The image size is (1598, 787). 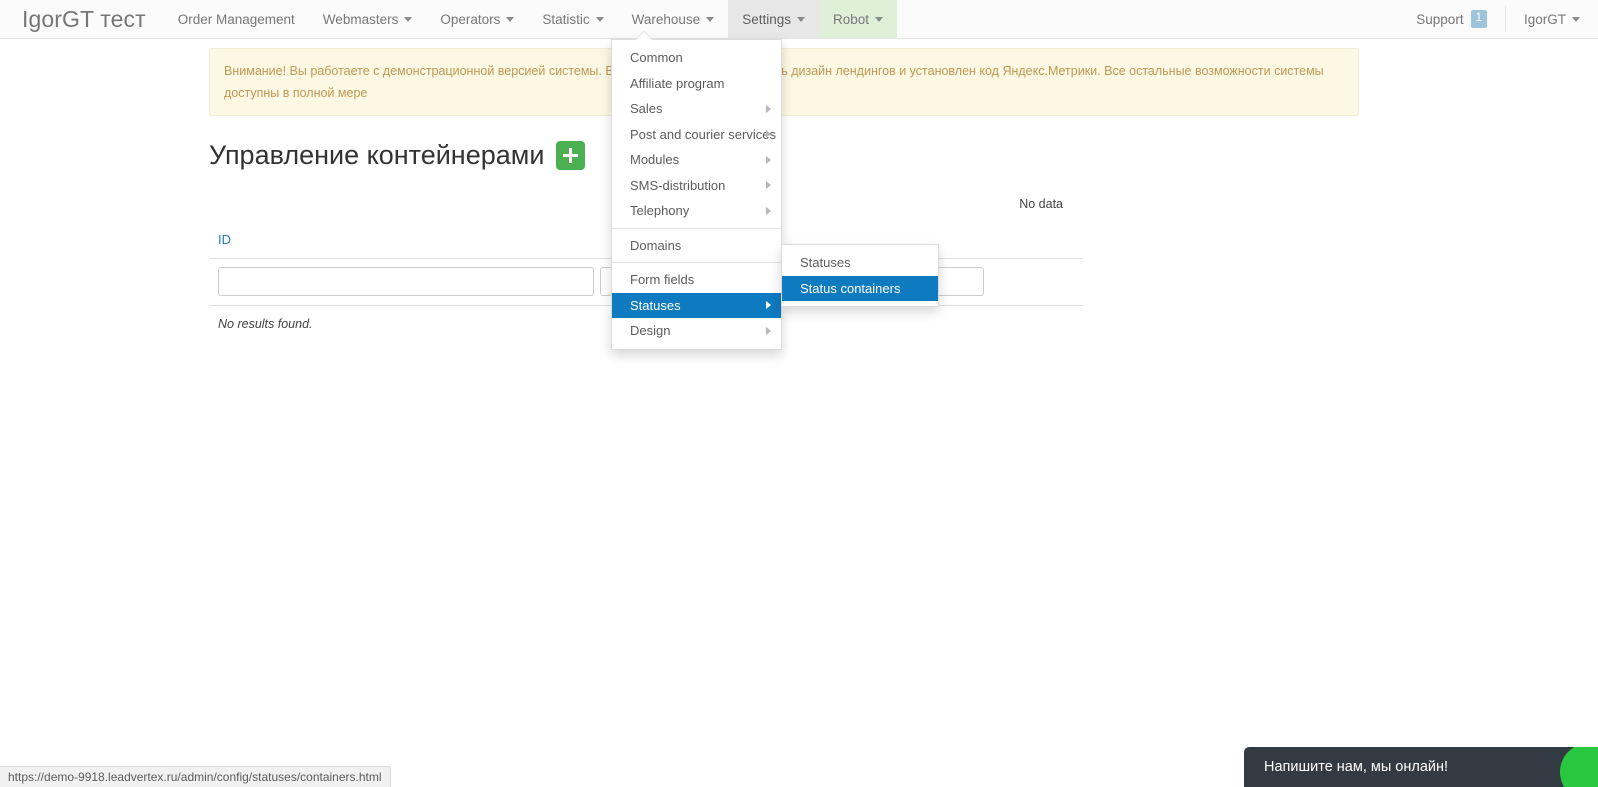 I want to click on nav-item-label: Statistic, so click(x=566, y=19).